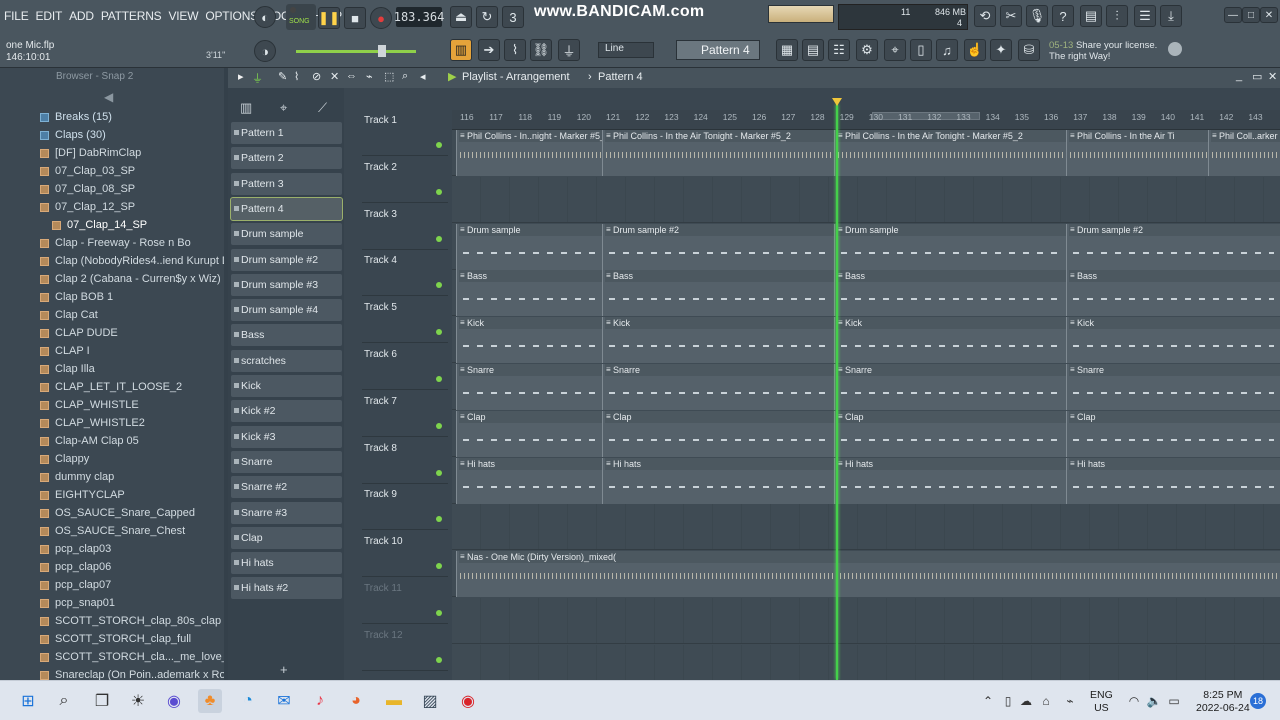 The height and width of the screenshot is (720, 1280). Describe the element at coordinates (868, 574) in the screenshot. I see `playlist-clip: Nas - One Mic (Dirty Version)_mixed(` at that location.